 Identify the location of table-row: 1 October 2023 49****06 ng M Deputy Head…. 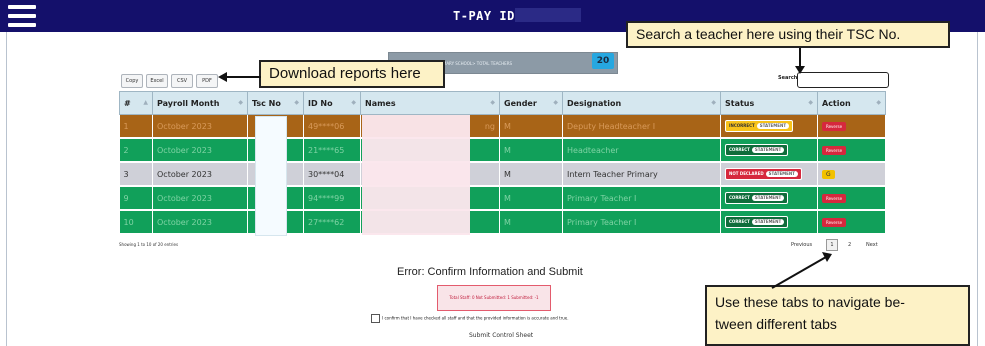
(502, 126).